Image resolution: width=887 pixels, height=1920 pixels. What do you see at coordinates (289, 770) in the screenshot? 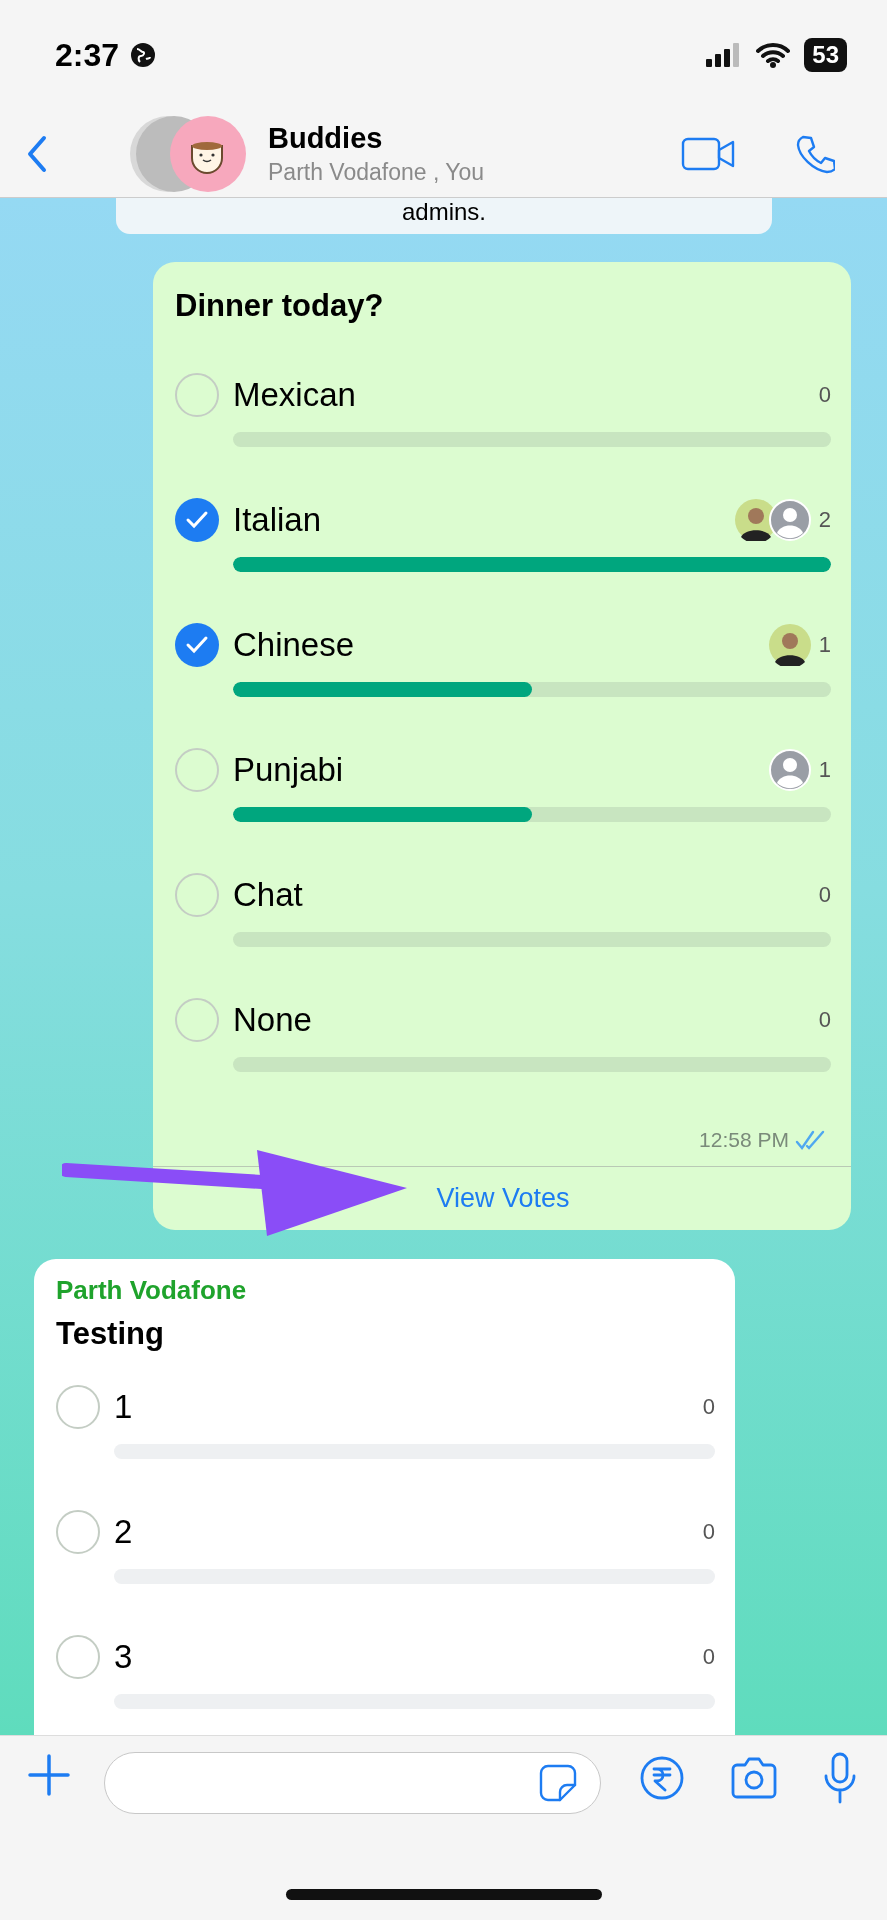
I see `option-label: Punjabi` at bounding box center [289, 770].